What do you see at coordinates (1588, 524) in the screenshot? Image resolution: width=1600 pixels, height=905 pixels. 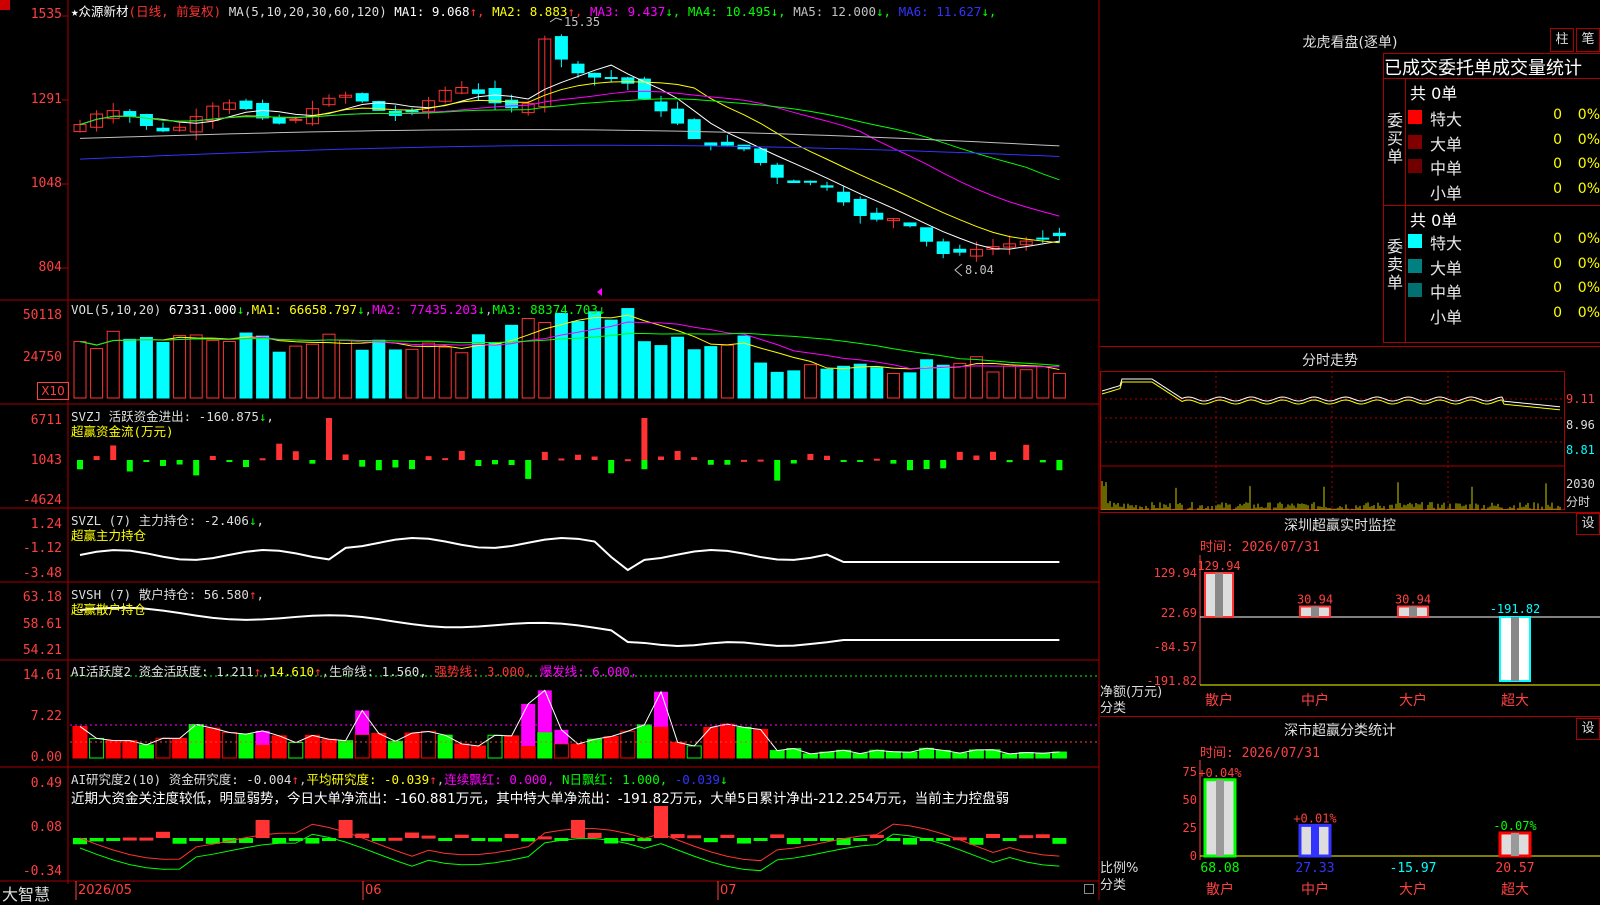 I see `sz-monitor-settings-button: 设` at bounding box center [1588, 524].